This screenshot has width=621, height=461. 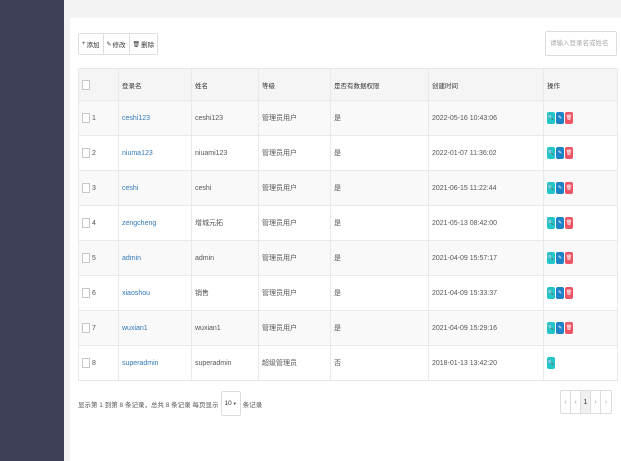 I want to click on login-cell: superadmin, so click(x=155, y=363).